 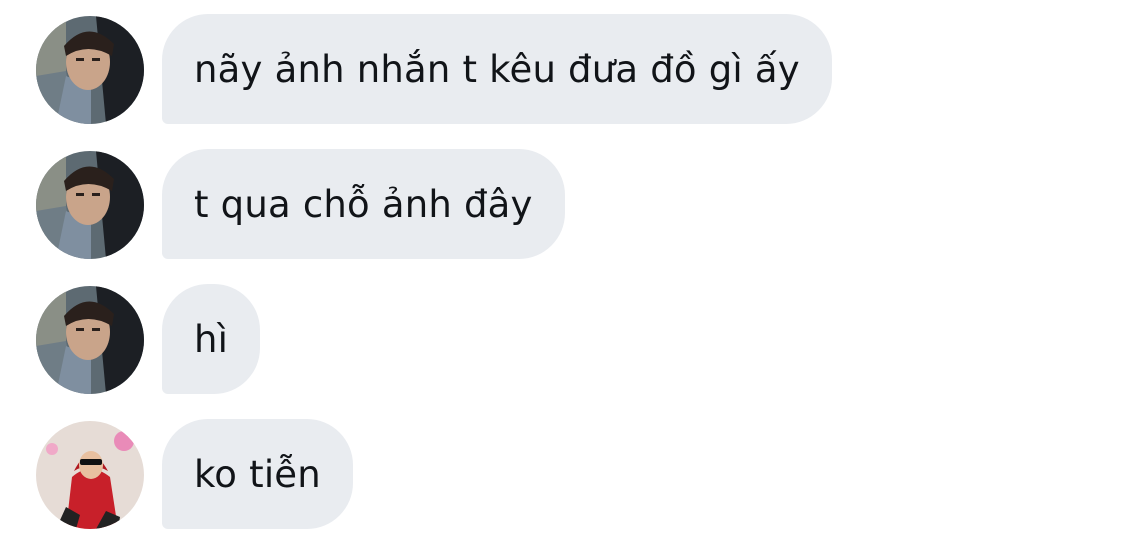 I want to click on message-bubble: hì, so click(x=211, y=339).